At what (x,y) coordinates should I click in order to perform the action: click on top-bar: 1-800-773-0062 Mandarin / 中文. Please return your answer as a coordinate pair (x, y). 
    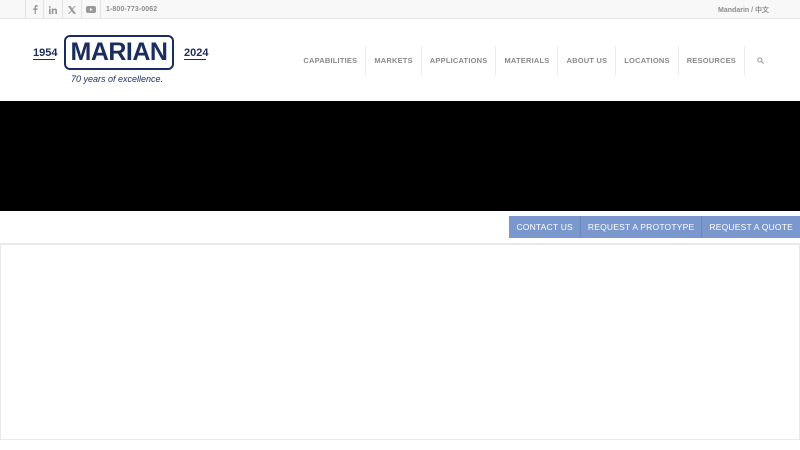
    Looking at the image, I should click on (400, 9).